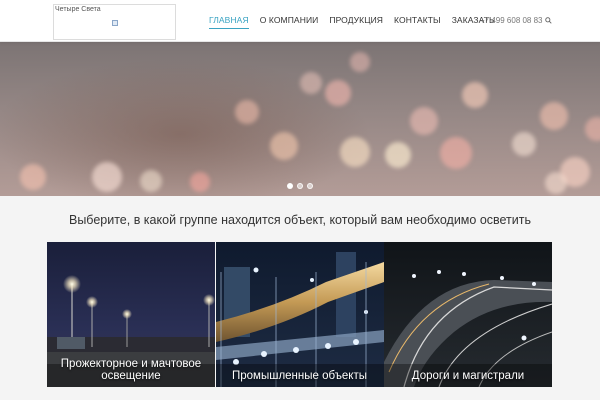 The width and height of the screenshot is (600, 400). I want to click on category-card-label: Прожекторное и мачтовое освещение, so click(131, 370).